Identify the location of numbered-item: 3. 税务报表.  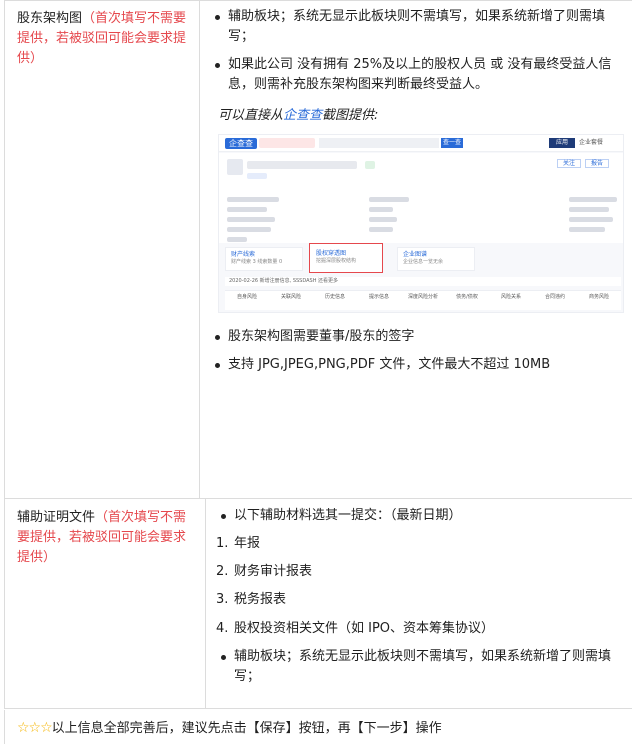
(251, 600).